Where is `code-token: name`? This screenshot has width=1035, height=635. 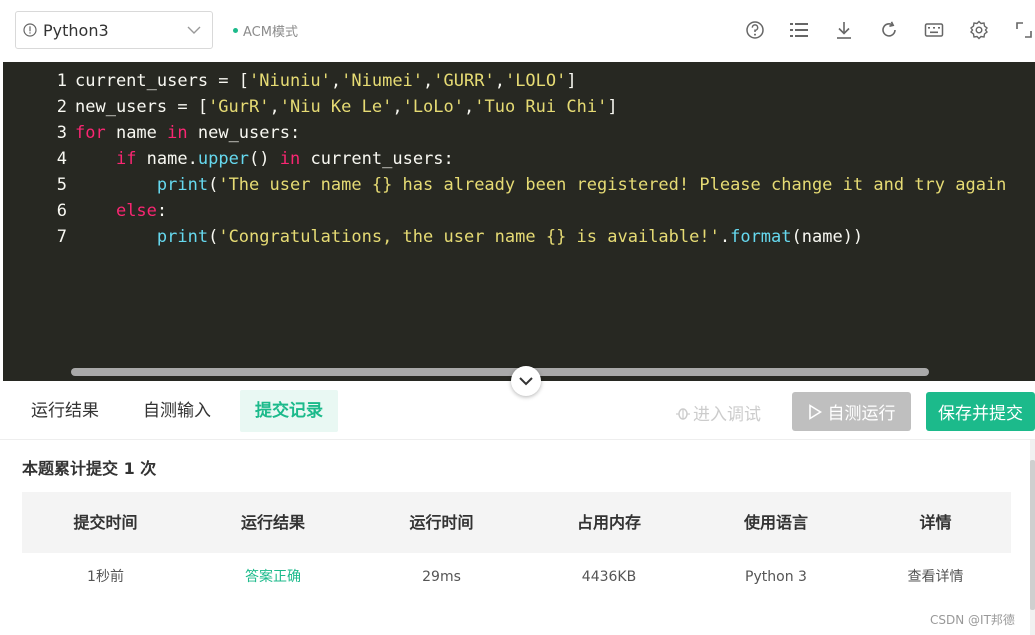 code-token: name is located at coordinates (136, 133).